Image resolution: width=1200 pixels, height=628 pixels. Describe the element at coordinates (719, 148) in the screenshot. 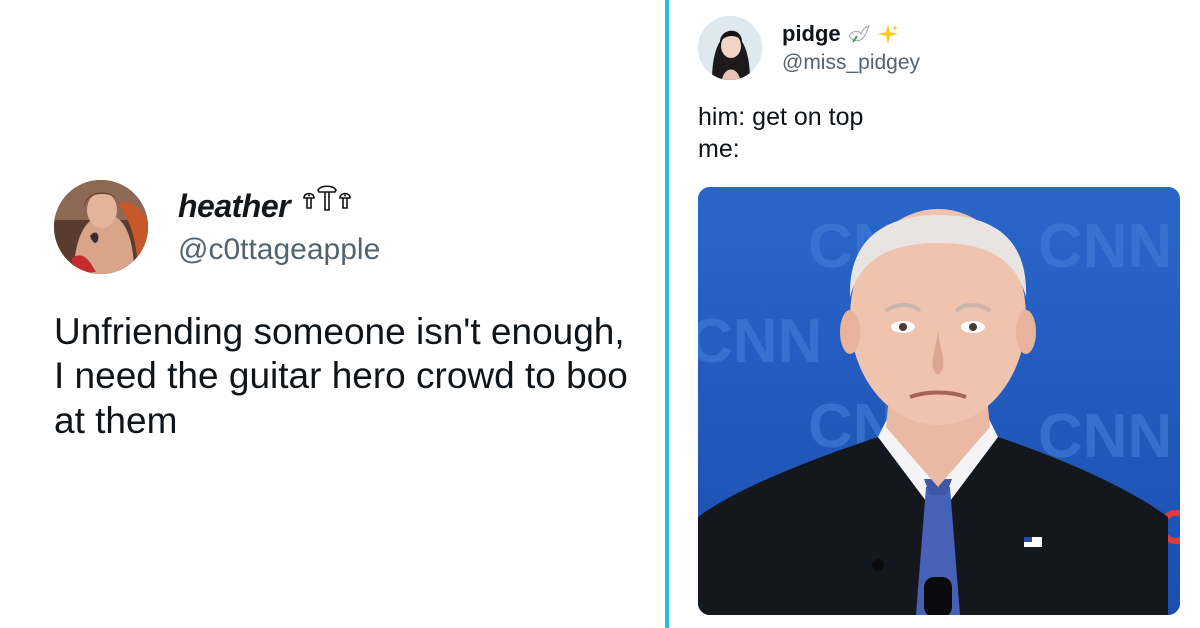

I see `tweet-text-line: me:` at that location.